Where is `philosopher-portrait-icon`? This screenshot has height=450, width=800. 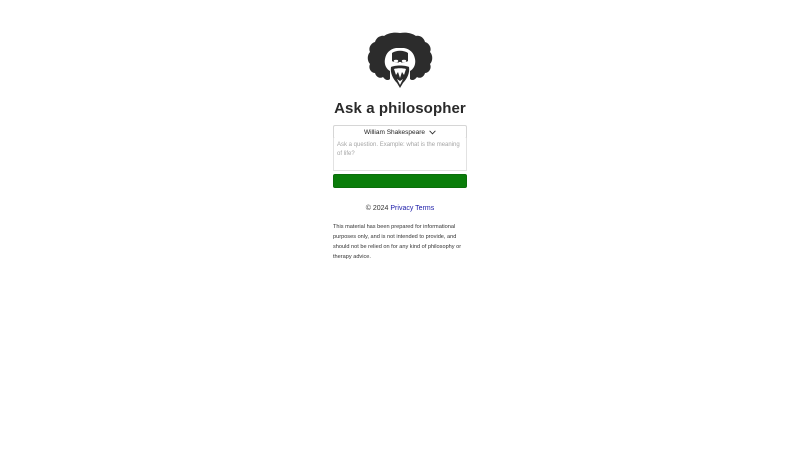
philosopher-portrait-icon is located at coordinates (400, 60).